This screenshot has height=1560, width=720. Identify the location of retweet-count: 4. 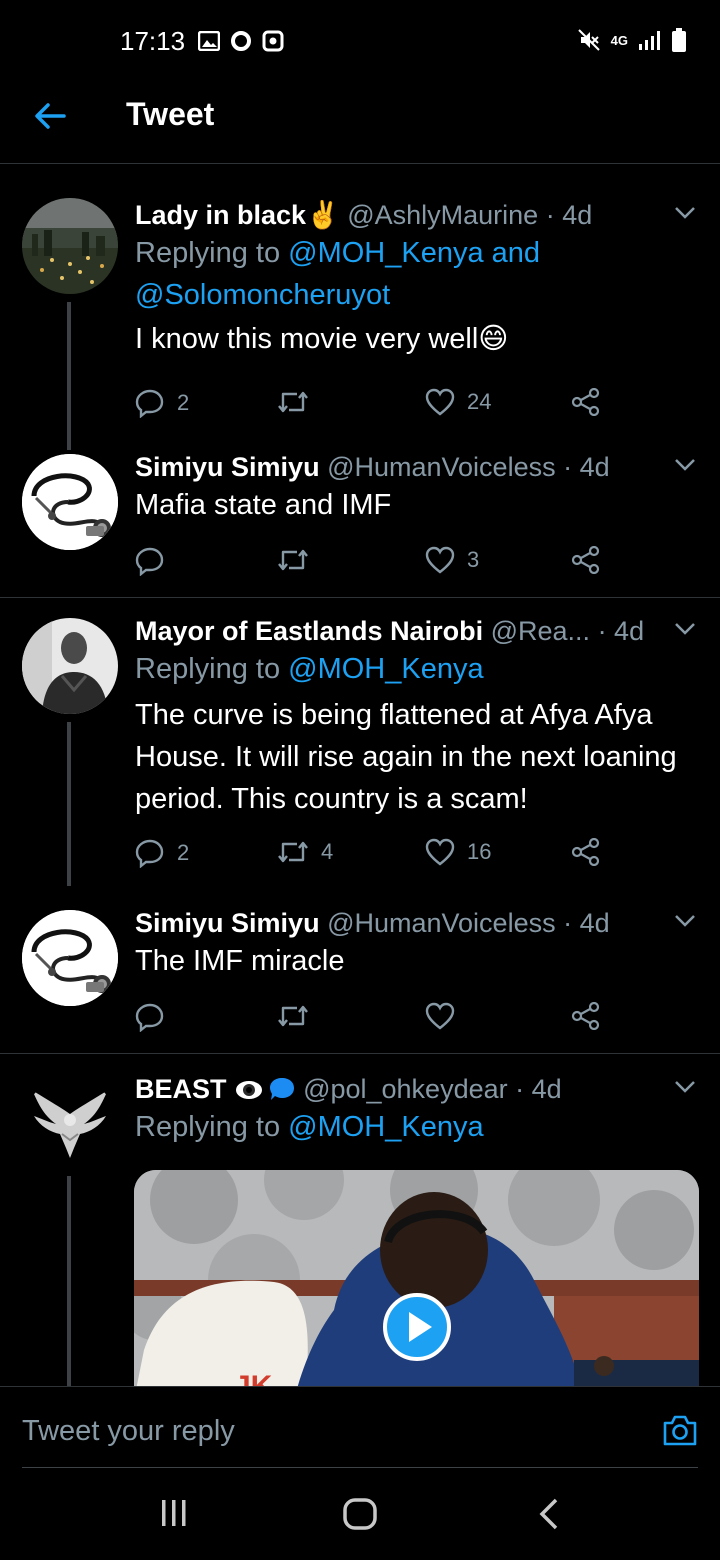
(327, 851).